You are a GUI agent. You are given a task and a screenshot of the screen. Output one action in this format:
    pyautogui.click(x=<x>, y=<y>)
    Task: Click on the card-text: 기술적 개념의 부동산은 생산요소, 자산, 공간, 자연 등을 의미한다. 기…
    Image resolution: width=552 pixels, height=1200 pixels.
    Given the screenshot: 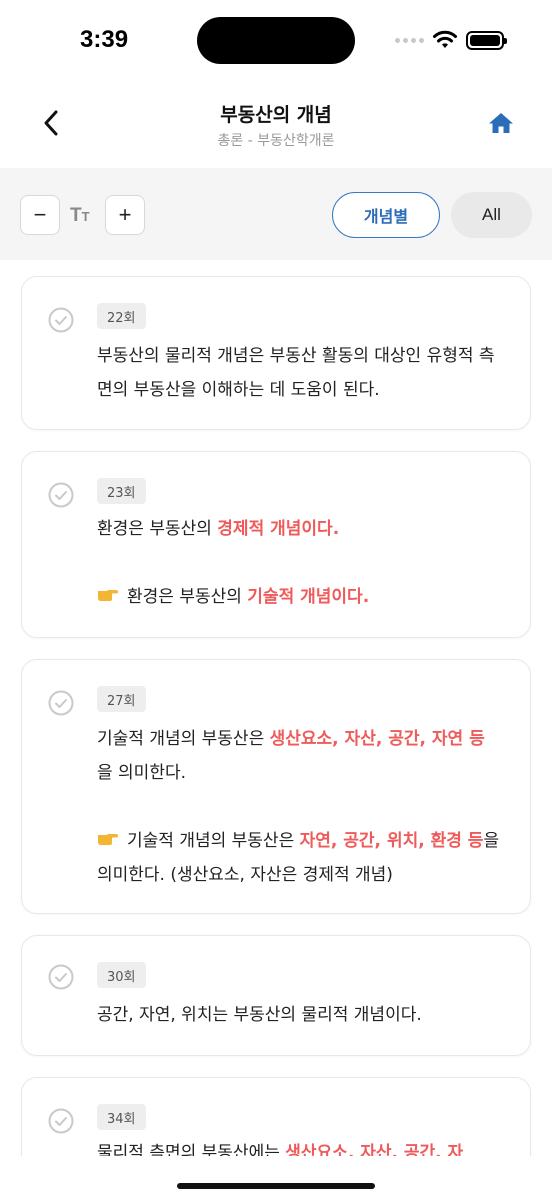 What is the action you would take?
    pyautogui.click(x=298, y=807)
    